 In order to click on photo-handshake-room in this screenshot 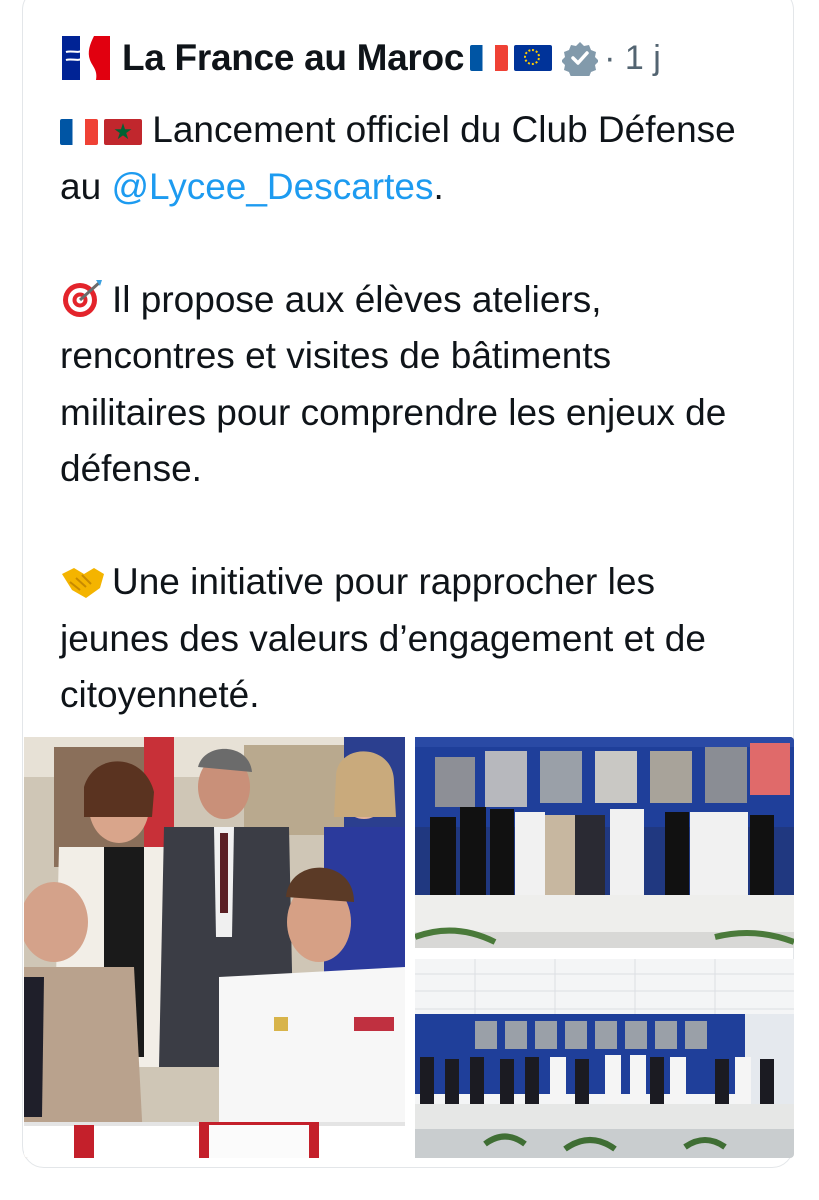, I will do `click(604, 842)`.